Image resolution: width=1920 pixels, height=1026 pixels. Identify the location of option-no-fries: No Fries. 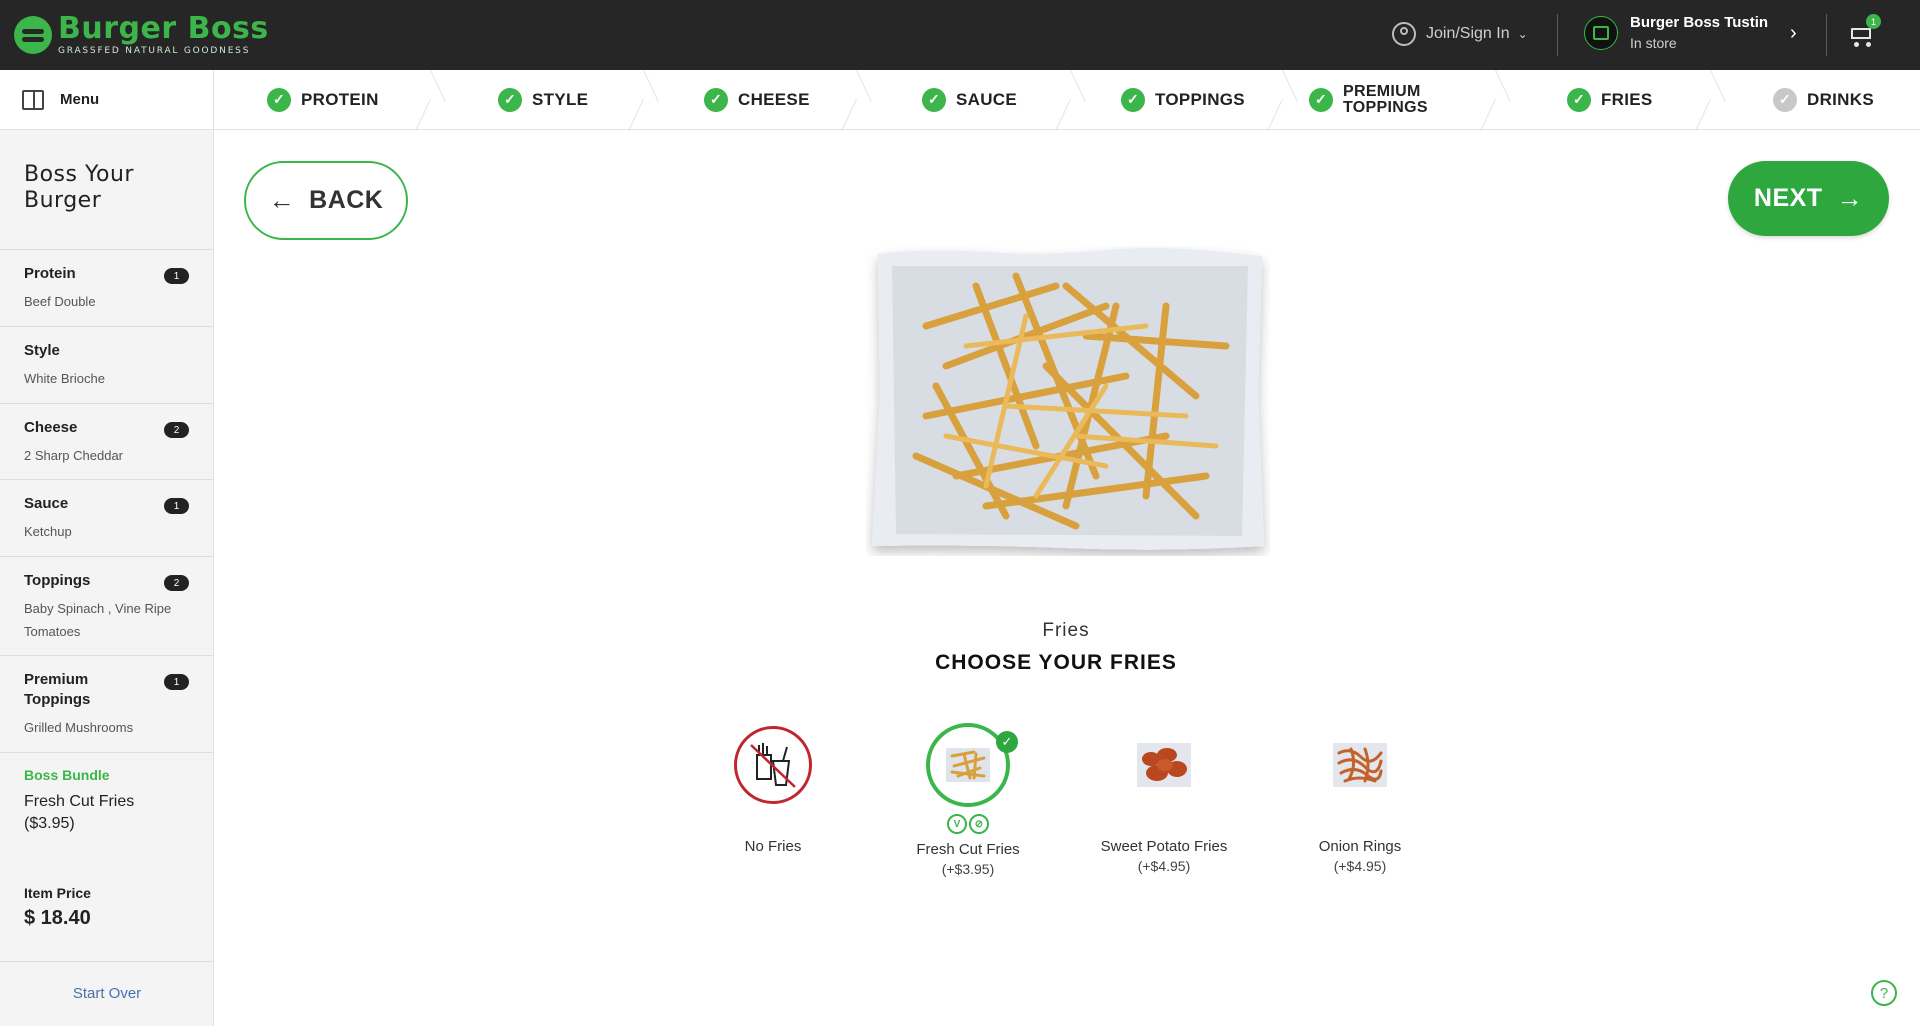
(773, 792).